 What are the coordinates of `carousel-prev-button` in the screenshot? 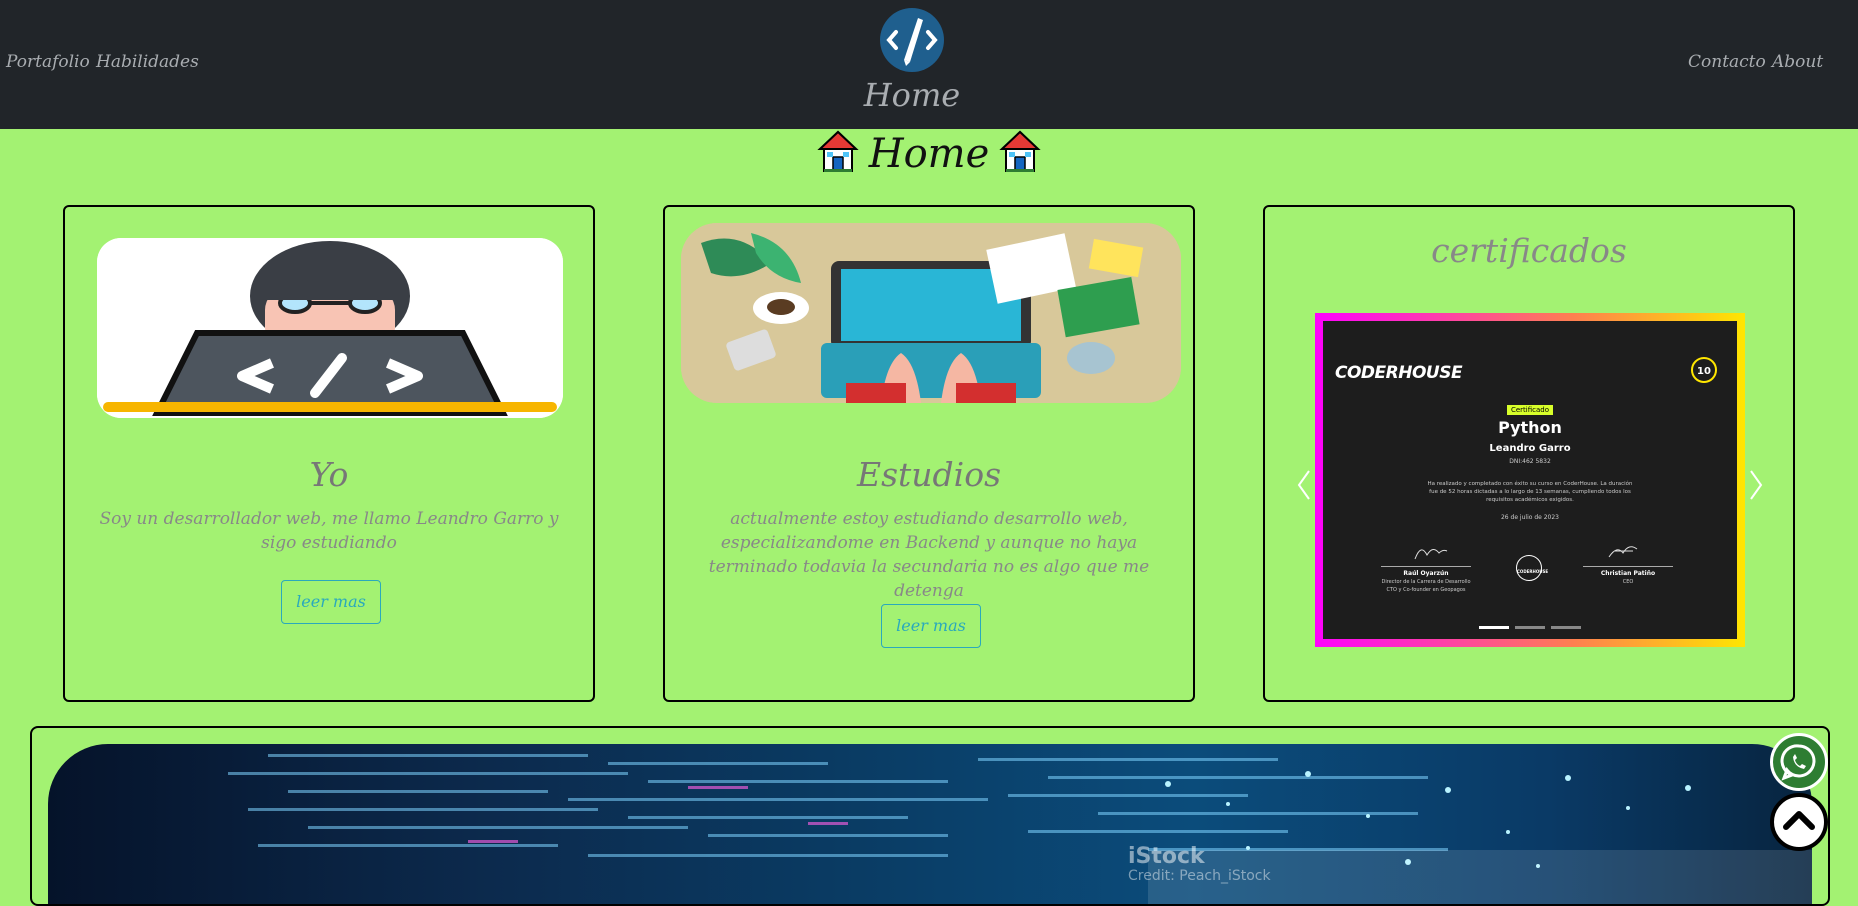 It's located at (1304, 485).